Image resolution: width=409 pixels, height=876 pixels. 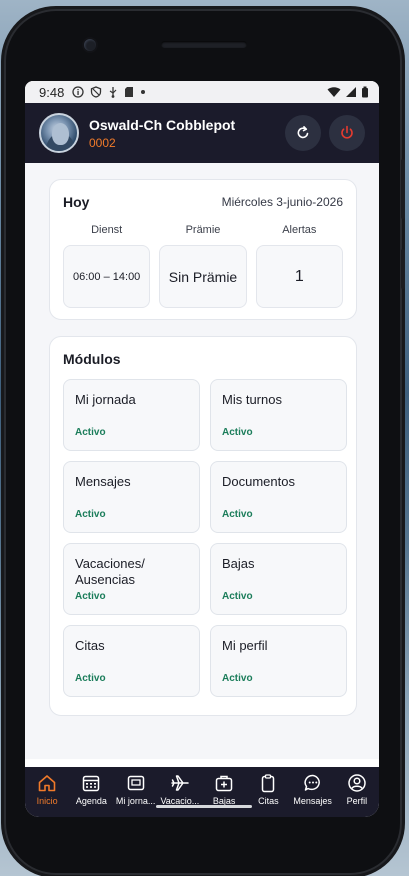 What do you see at coordinates (90, 645) in the screenshot?
I see `module-name: Citas` at bounding box center [90, 645].